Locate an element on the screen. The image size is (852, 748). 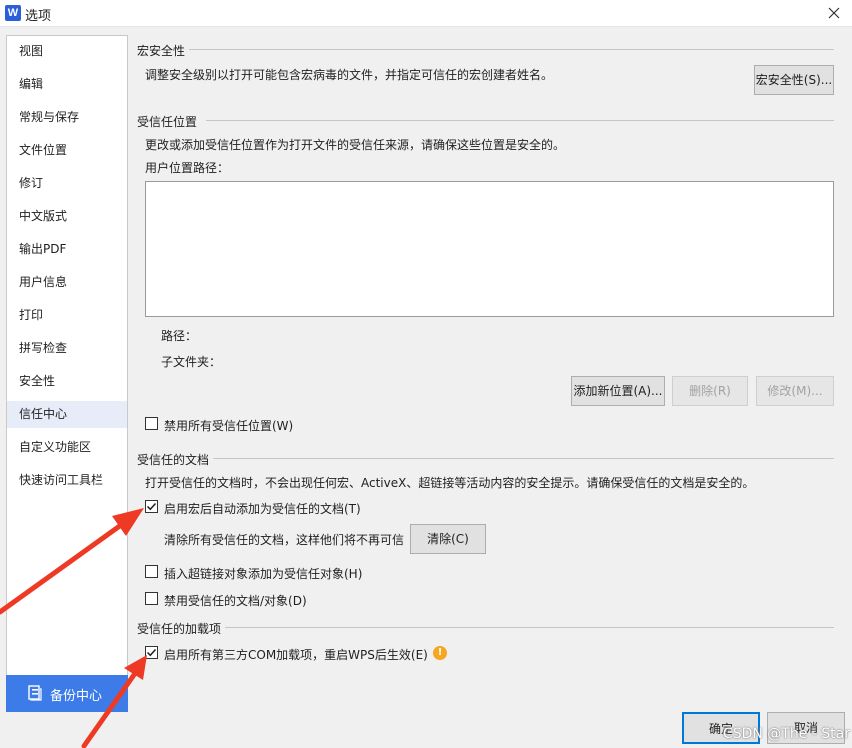
backup-center-label: 备份中心 is located at coordinates (76, 696).